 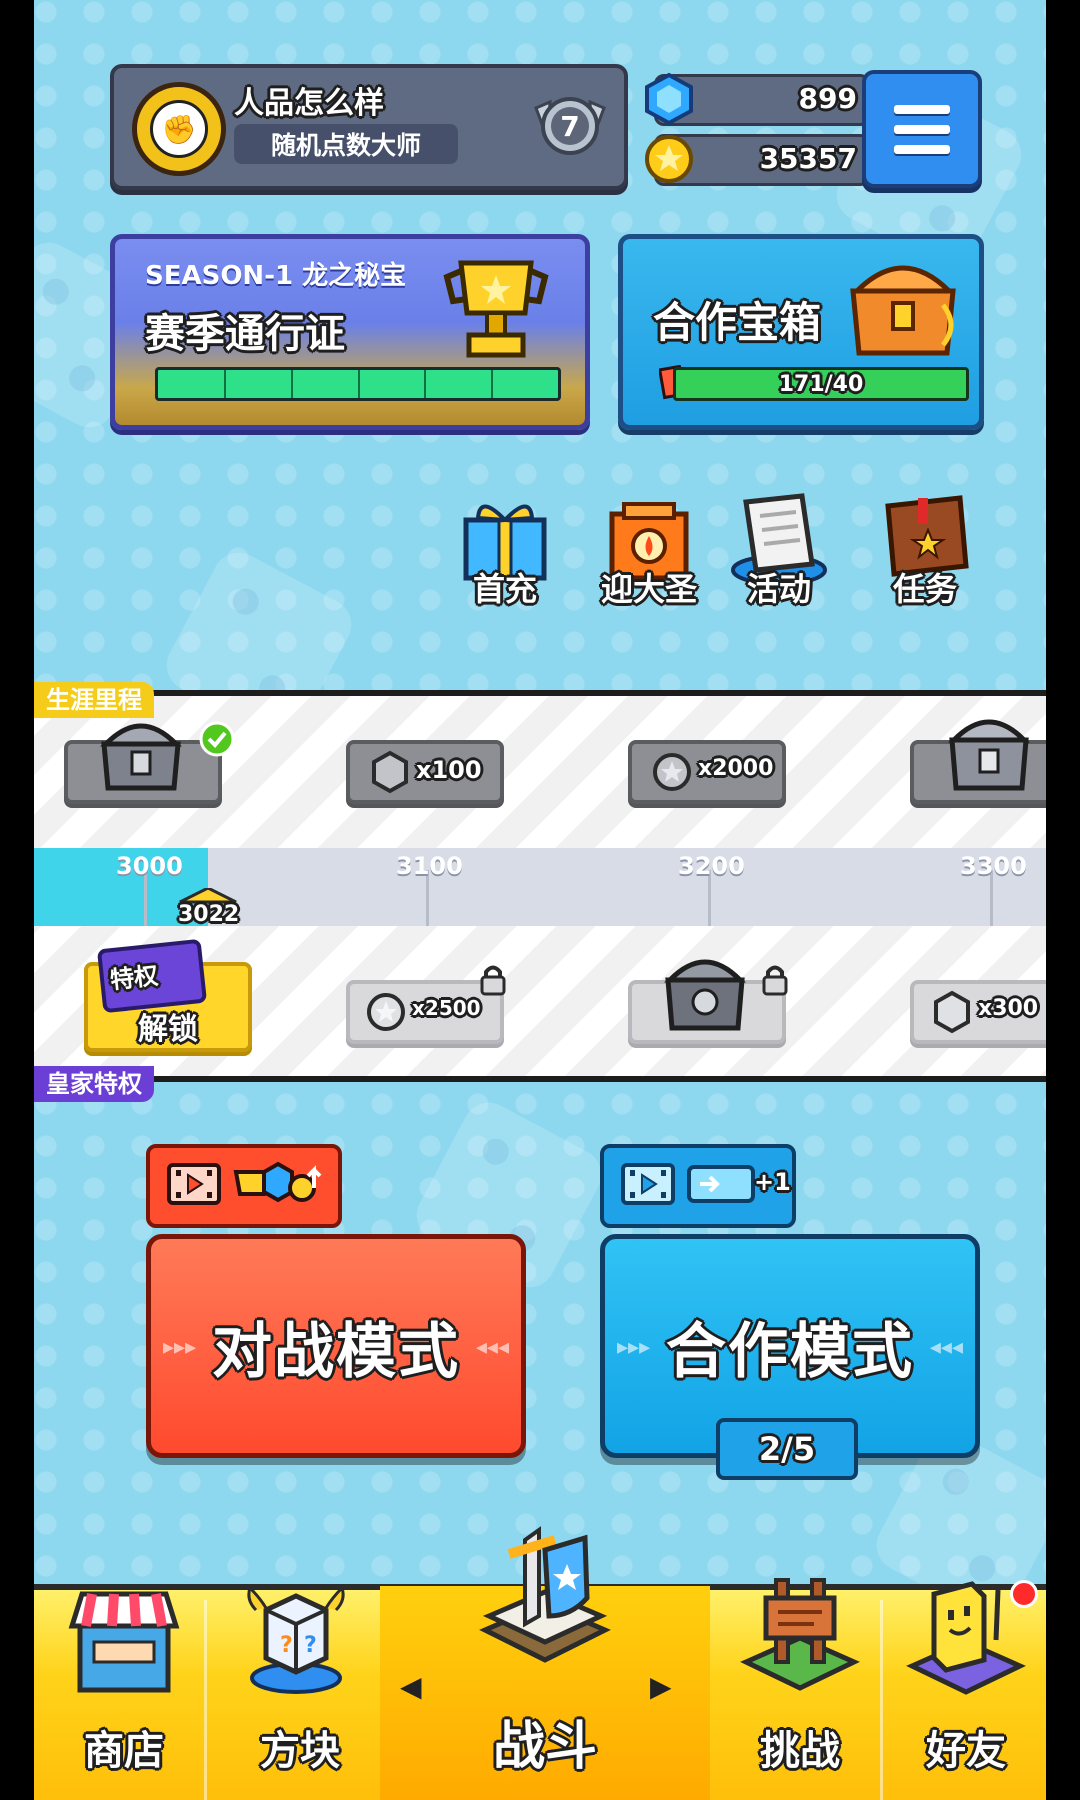 I want to click on nav-label: 挑战, so click(x=800, y=1751).